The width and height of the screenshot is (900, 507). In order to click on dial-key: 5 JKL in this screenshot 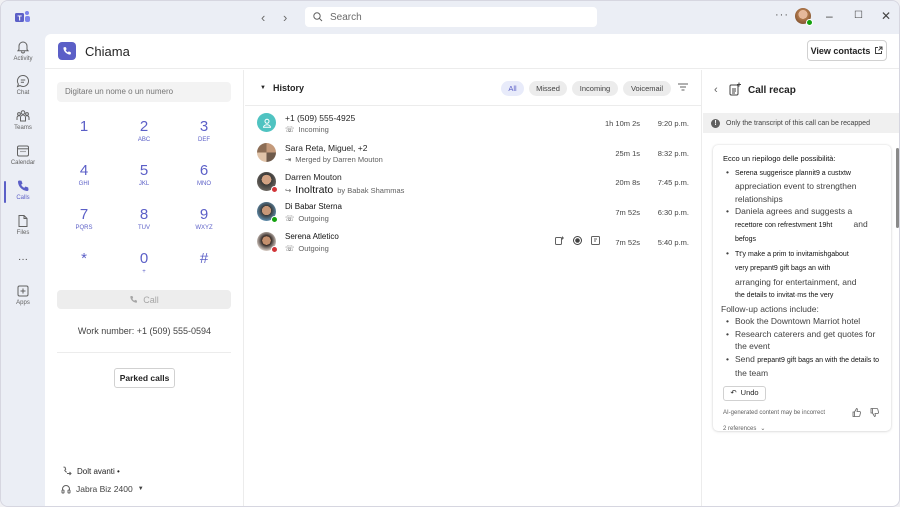, I will do `click(144, 179)`.